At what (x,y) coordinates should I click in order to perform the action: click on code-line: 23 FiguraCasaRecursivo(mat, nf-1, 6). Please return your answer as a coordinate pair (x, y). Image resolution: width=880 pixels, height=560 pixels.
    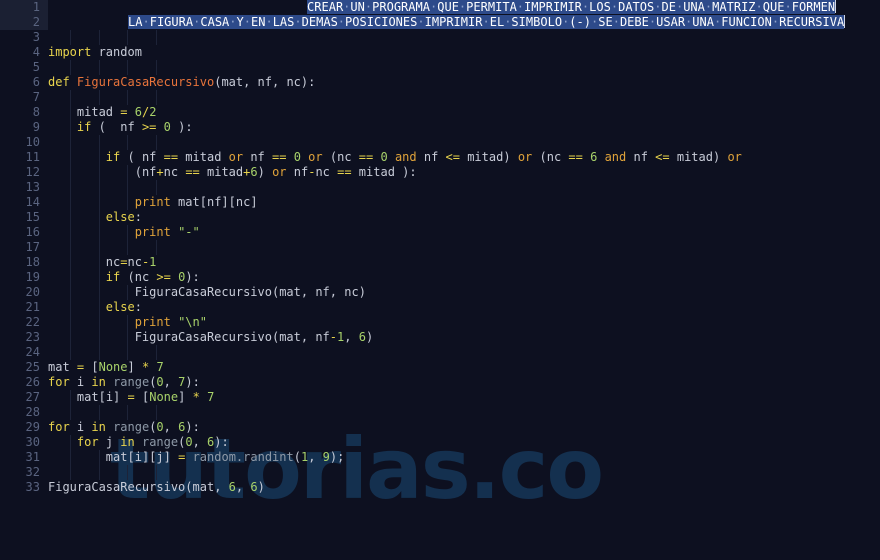
    Looking at the image, I should click on (440, 337).